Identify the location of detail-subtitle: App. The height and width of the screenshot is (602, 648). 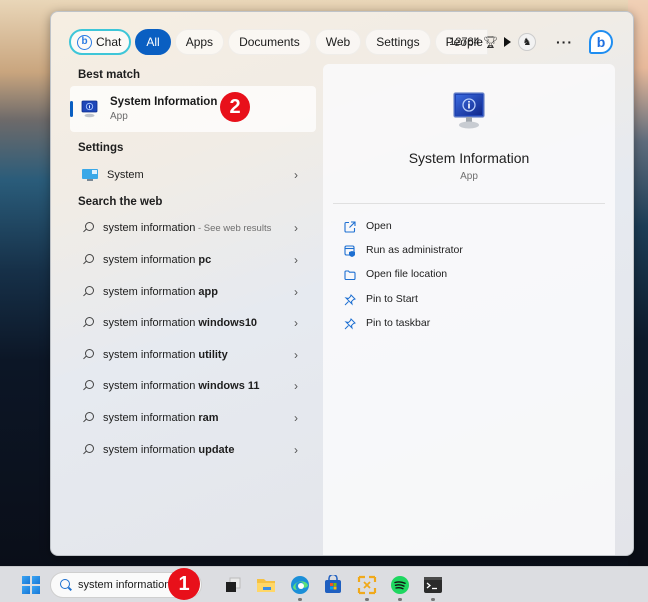
(469, 176).